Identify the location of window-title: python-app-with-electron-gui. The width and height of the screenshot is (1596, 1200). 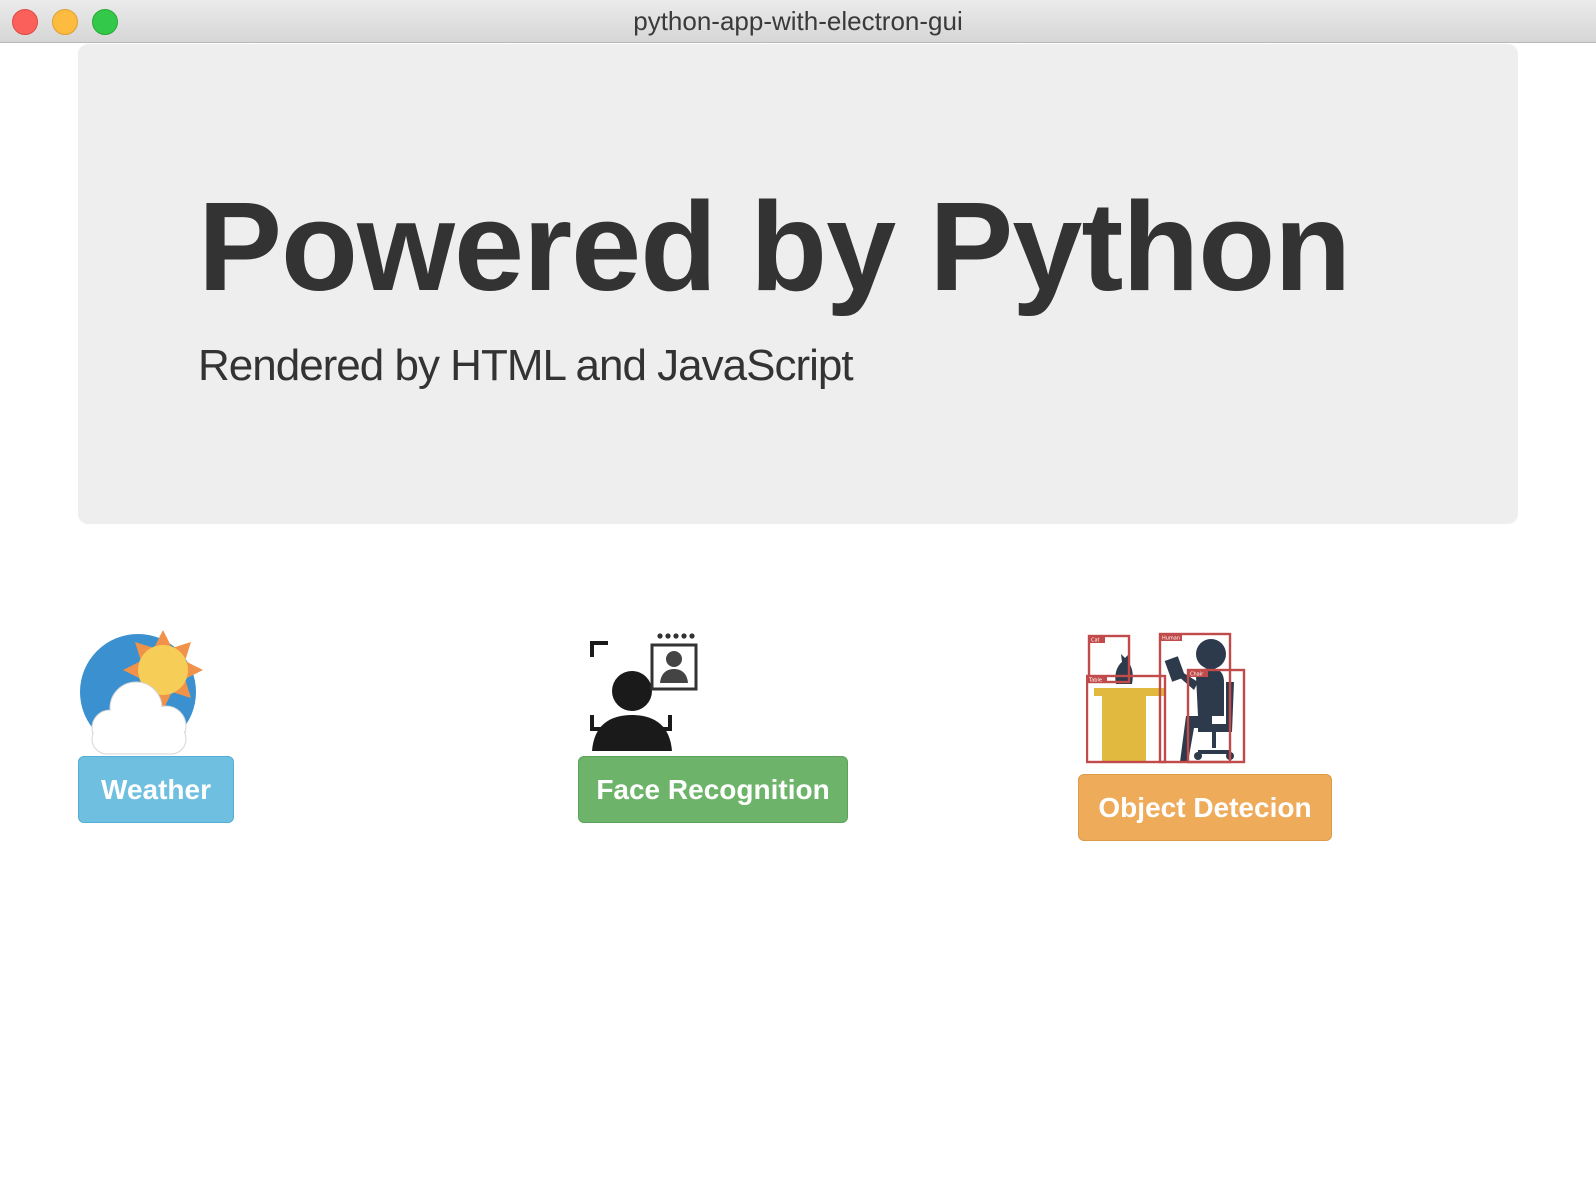
(798, 21).